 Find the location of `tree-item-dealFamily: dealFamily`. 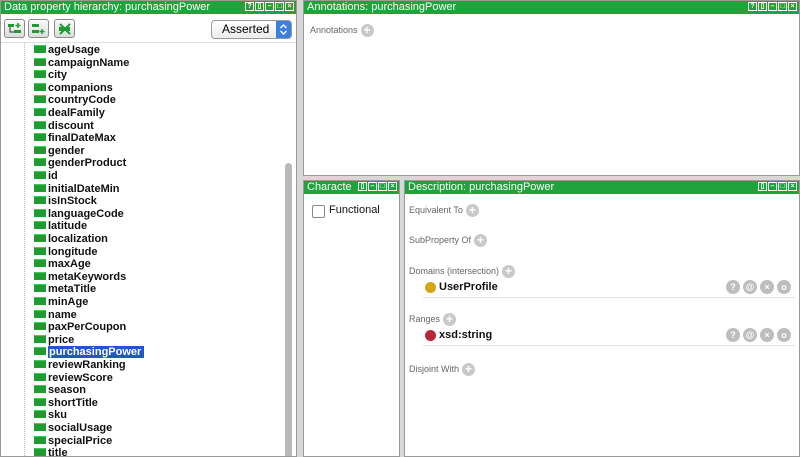

tree-item-dealFamily: dealFamily is located at coordinates (69, 113).